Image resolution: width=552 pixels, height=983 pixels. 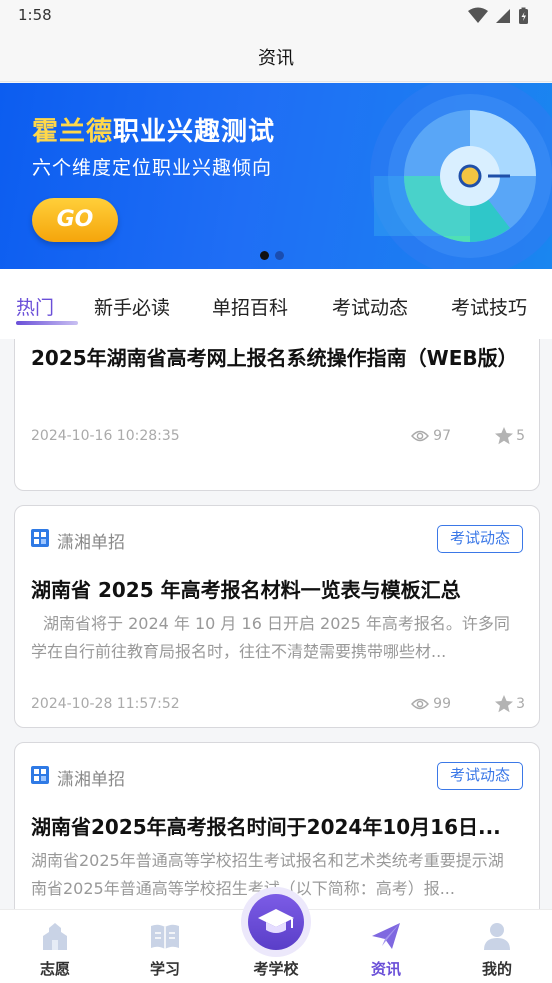 I want to click on nav-item-profile: 我的, so click(x=497, y=946).